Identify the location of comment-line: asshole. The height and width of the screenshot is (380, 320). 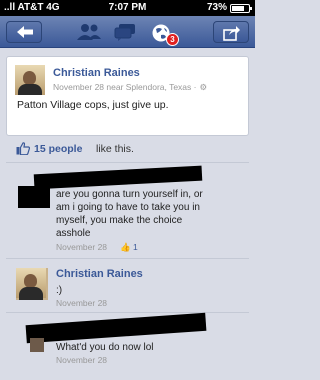
(73, 233).